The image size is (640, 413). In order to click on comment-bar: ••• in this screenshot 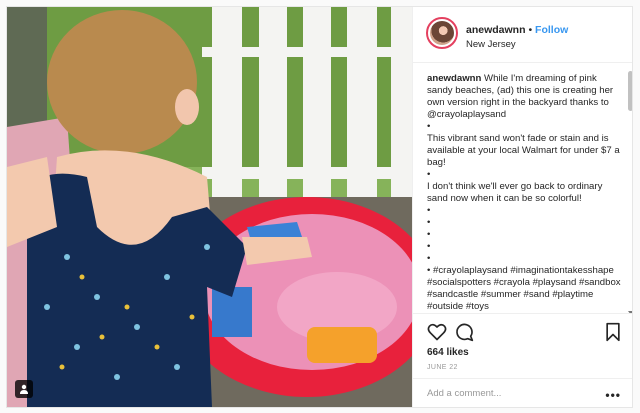, I will do `click(522, 392)`.